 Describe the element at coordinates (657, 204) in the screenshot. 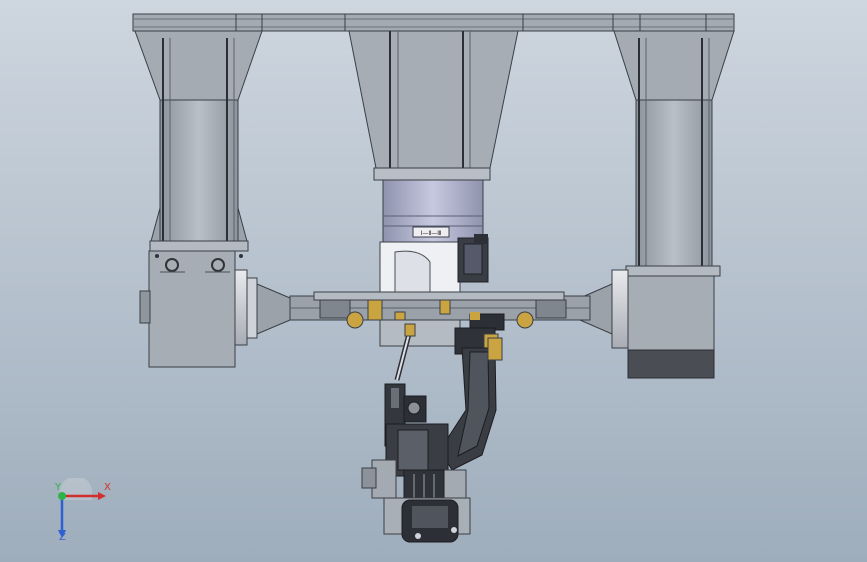

I see `right-column` at that location.